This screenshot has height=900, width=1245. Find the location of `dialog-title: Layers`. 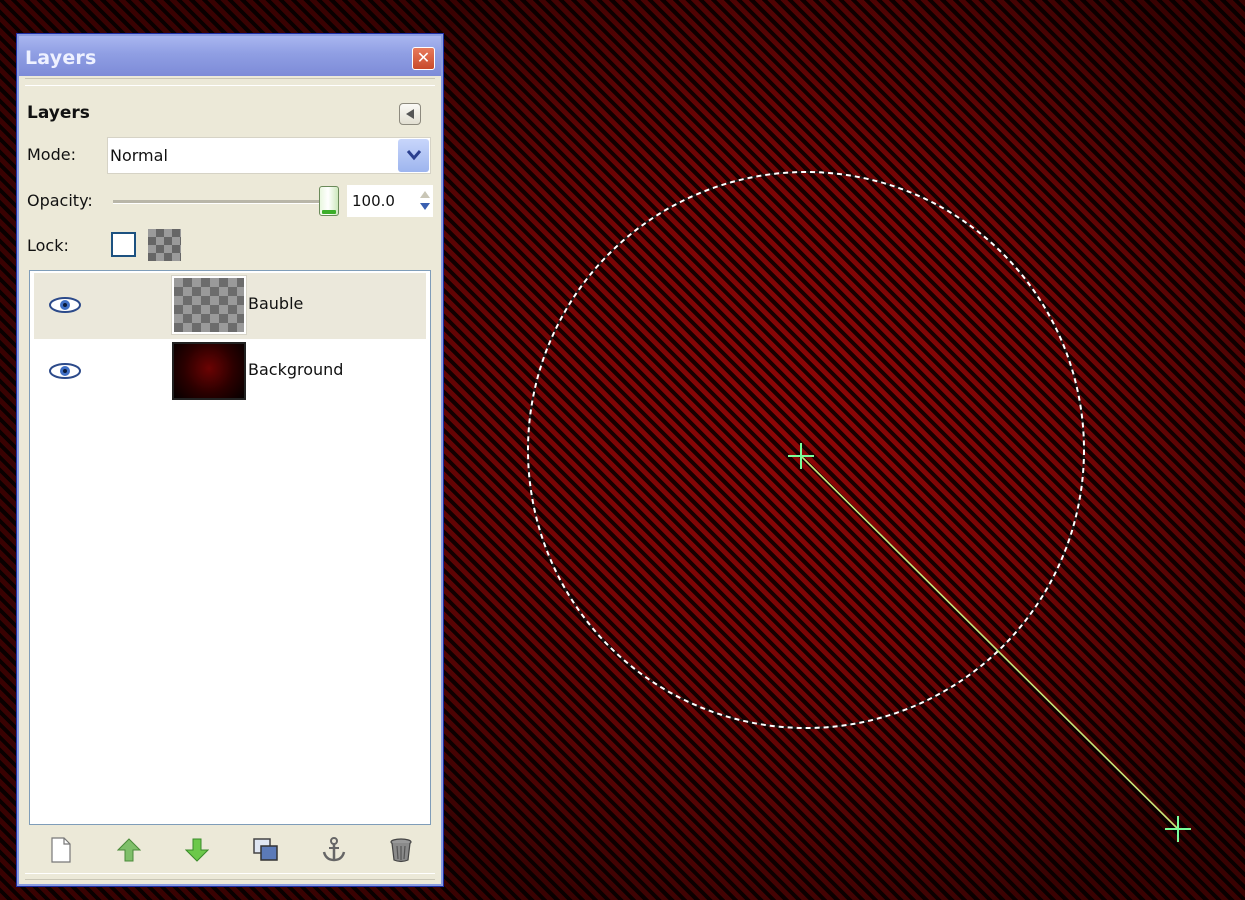

dialog-title: Layers is located at coordinates (61, 58).